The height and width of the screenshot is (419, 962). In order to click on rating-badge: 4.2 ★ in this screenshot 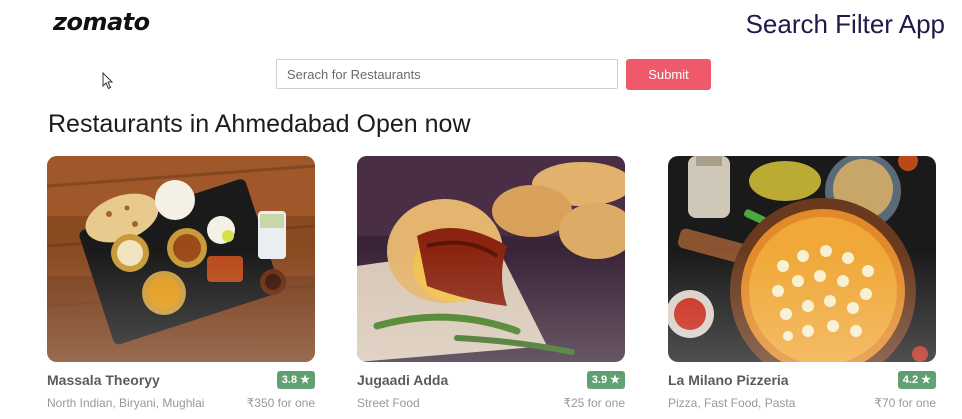, I will do `click(916, 380)`.